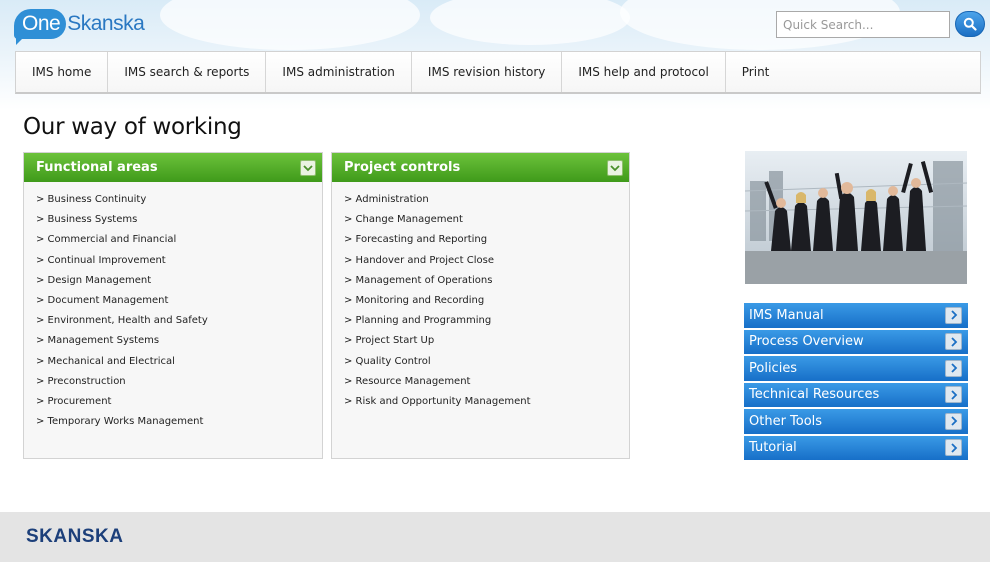 Image resolution: width=990 pixels, height=562 pixels. Describe the element at coordinates (486, 362) in the screenshot. I see `list-item: > Quality Control` at that location.